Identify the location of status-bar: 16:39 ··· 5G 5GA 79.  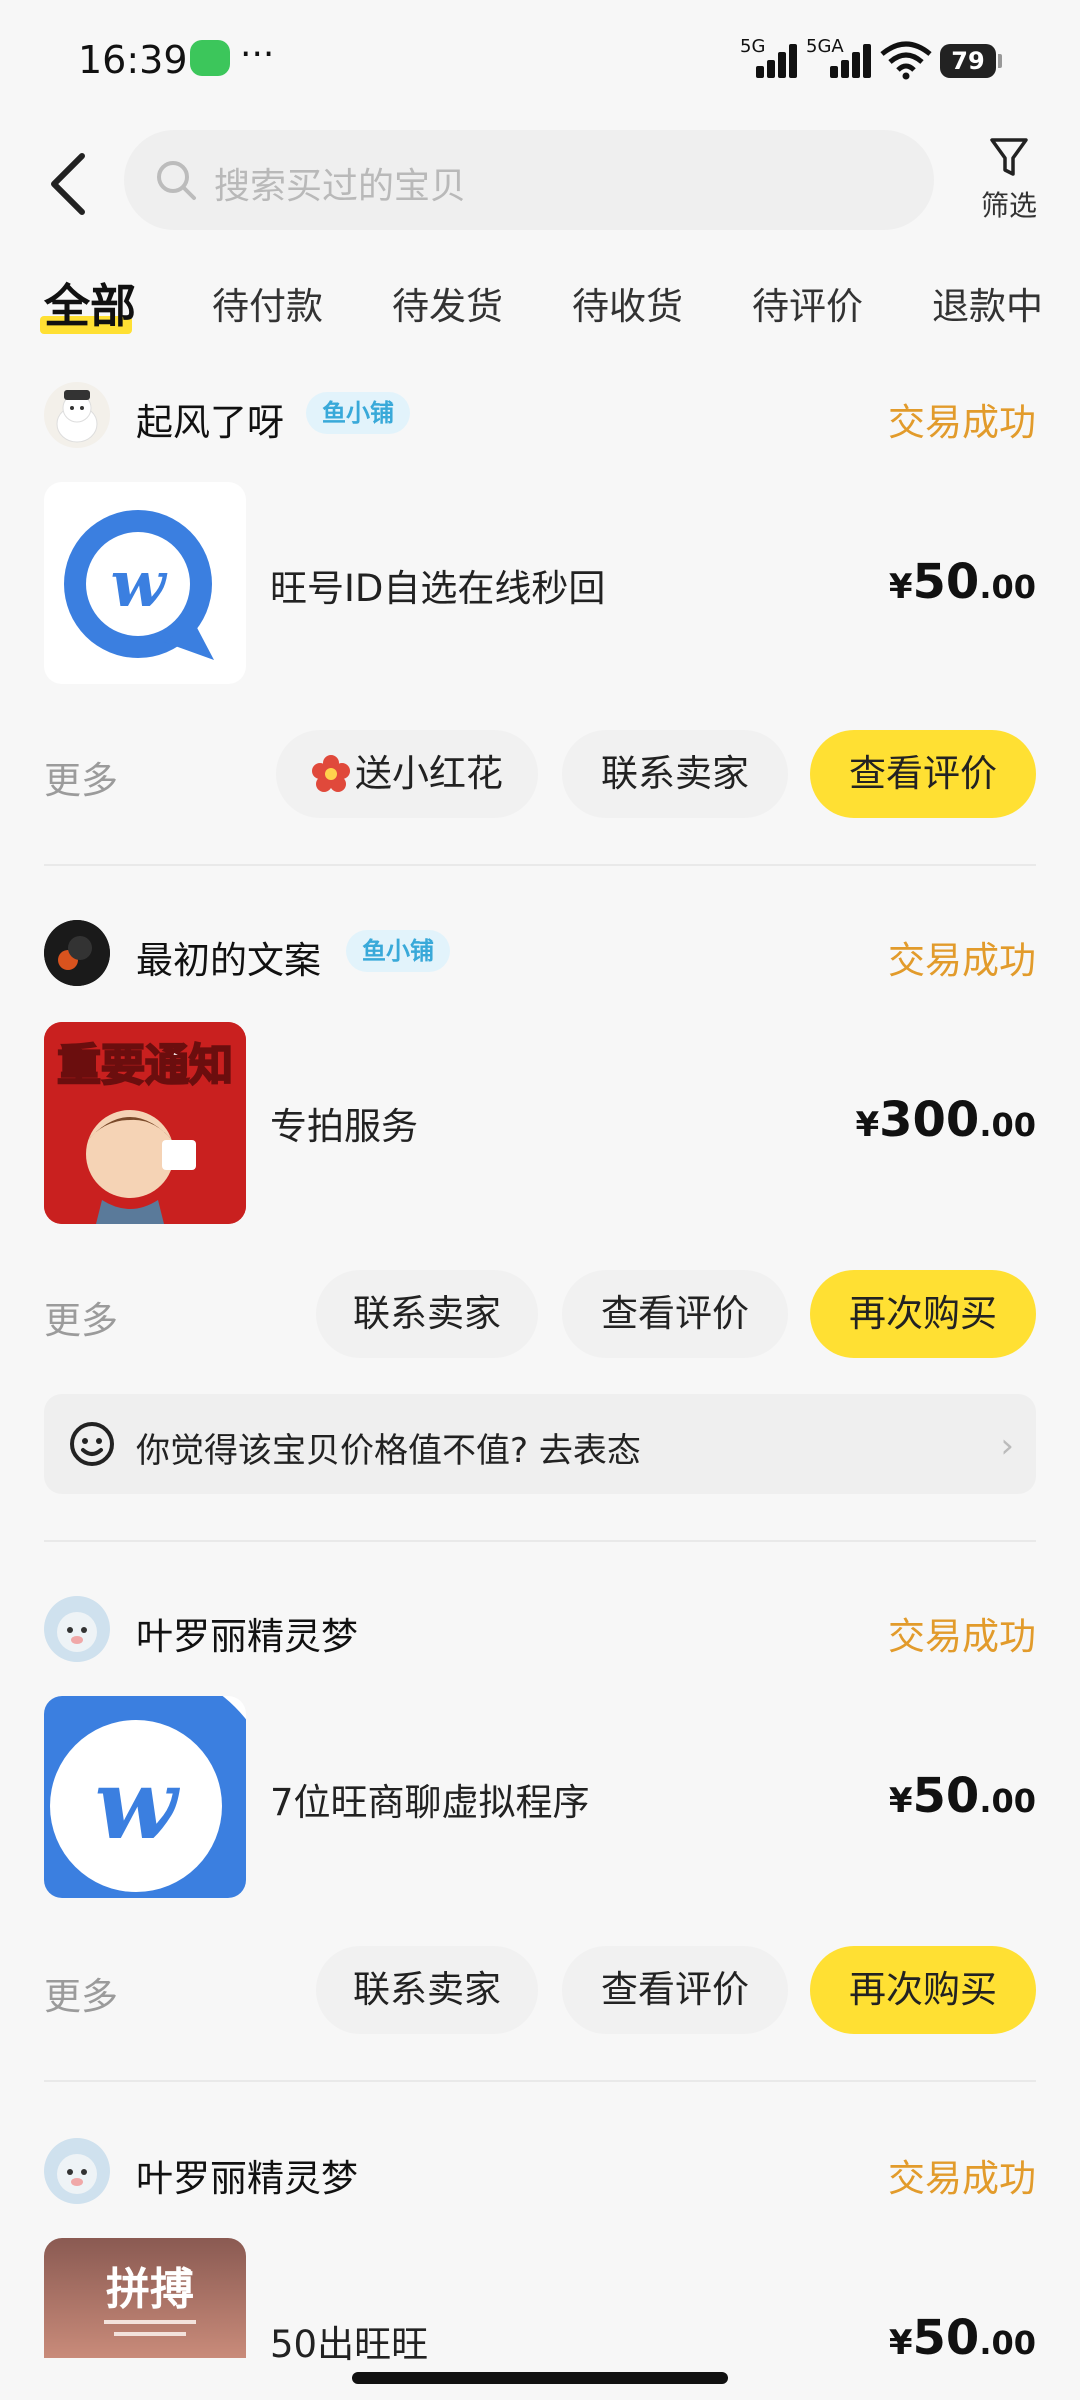
(540, 60).